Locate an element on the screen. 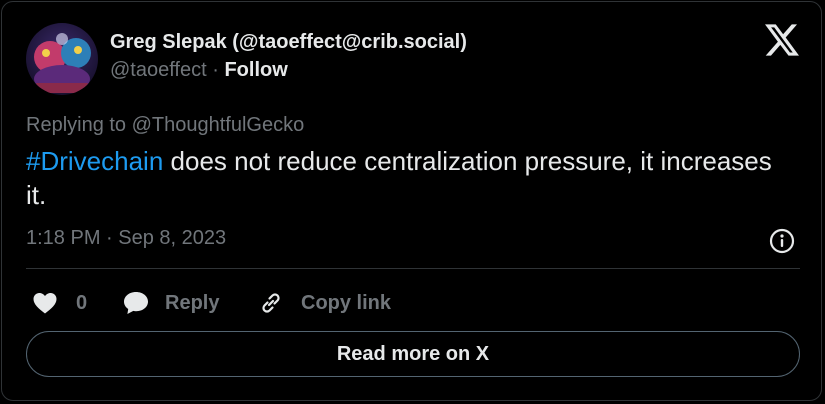 This screenshot has width=825, height=404. read-more-label: Read more on X is located at coordinates (413, 353).